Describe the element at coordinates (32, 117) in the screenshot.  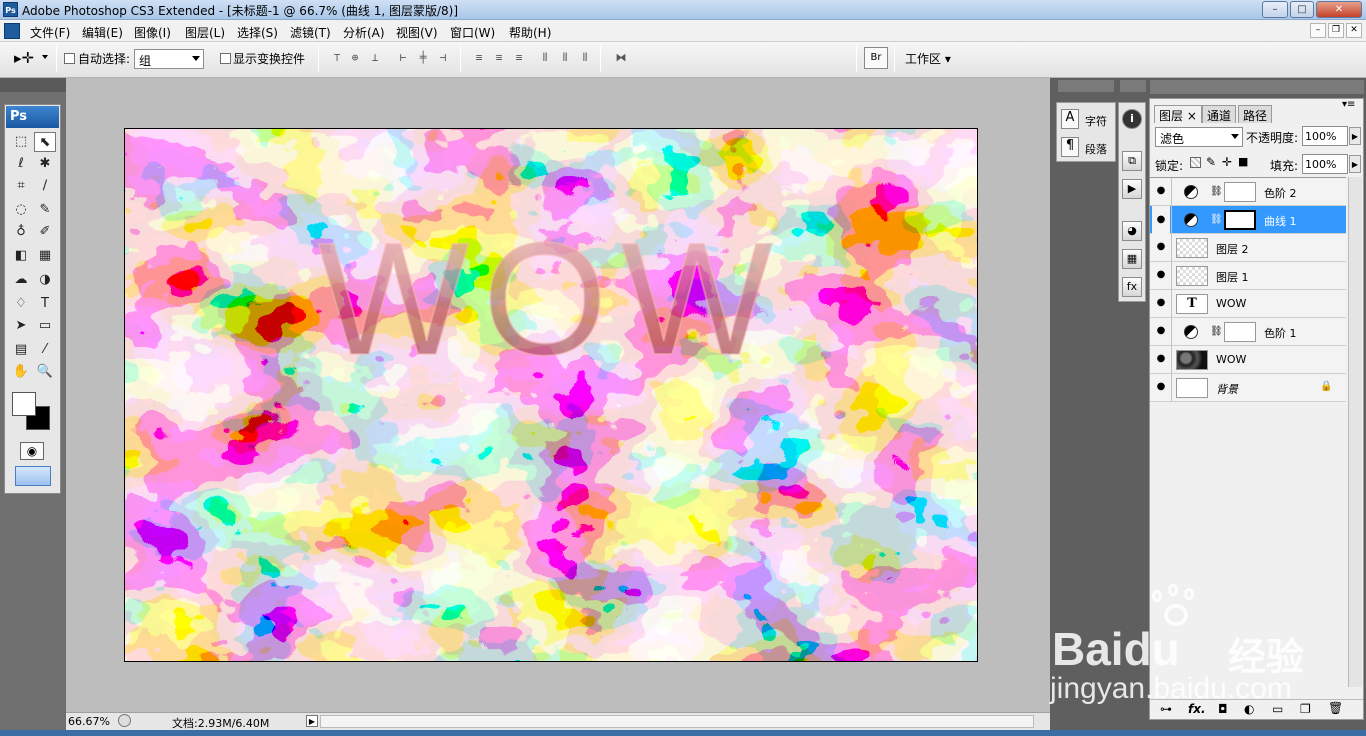
I see `ps-badge: Ps` at that location.